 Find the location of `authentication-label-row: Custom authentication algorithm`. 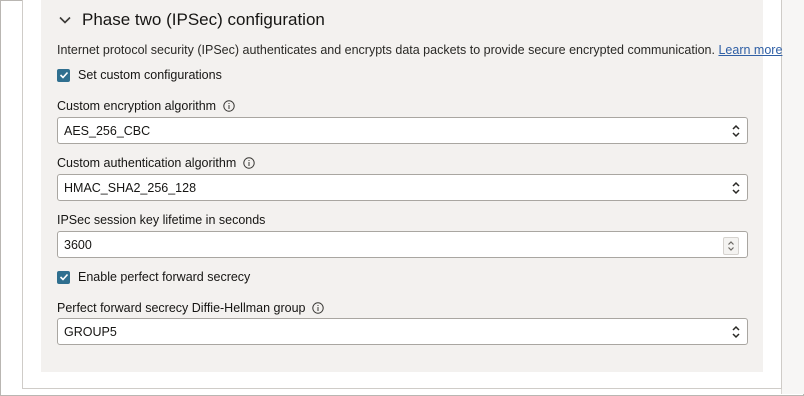

authentication-label-row: Custom authentication algorithm is located at coordinates (156, 163).